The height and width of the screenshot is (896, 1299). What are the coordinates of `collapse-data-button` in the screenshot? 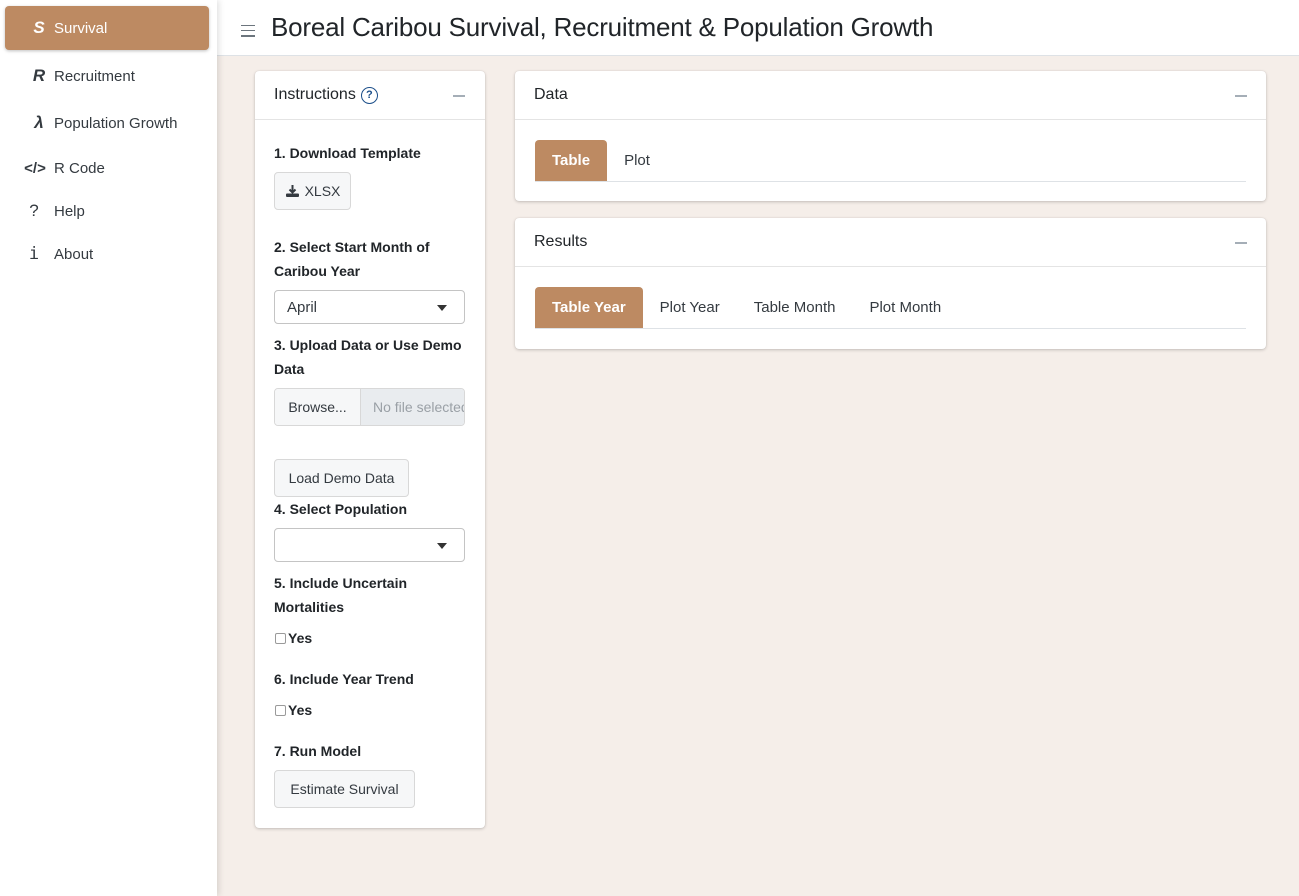 It's located at (1241, 96).